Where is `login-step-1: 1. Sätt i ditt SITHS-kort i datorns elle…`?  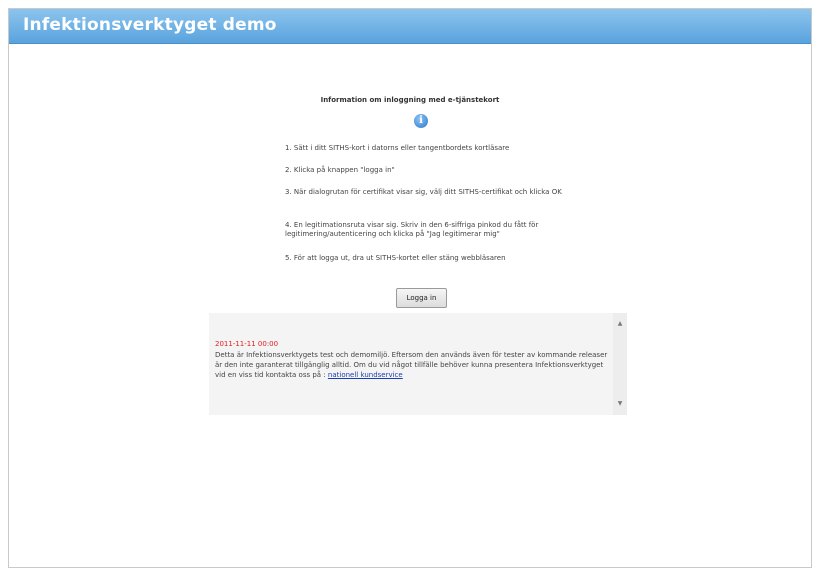
login-step-1: 1. Sätt i ditt SITHS-kort i datorns elle… is located at coordinates (397, 148).